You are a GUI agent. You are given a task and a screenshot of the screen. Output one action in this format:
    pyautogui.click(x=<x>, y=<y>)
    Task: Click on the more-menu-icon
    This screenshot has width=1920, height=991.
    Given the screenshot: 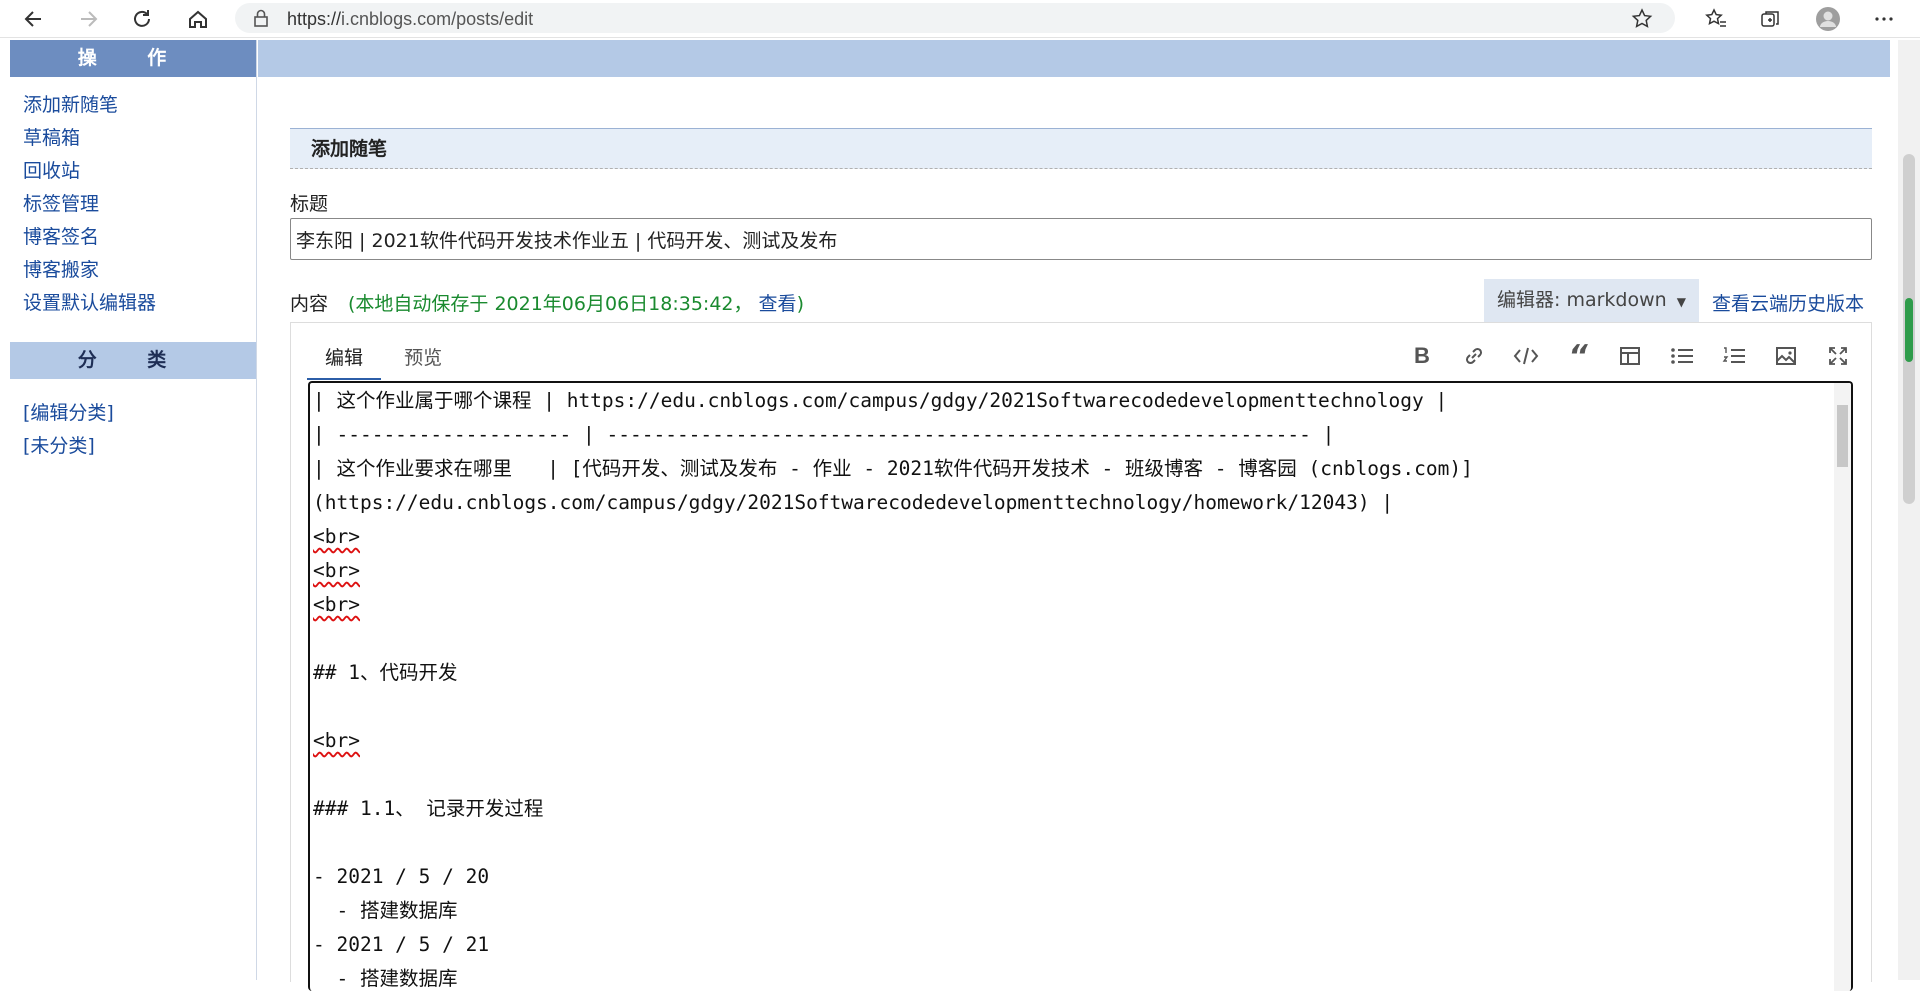 What is the action you would take?
    pyautogui.click(x=1884, y=19)
    